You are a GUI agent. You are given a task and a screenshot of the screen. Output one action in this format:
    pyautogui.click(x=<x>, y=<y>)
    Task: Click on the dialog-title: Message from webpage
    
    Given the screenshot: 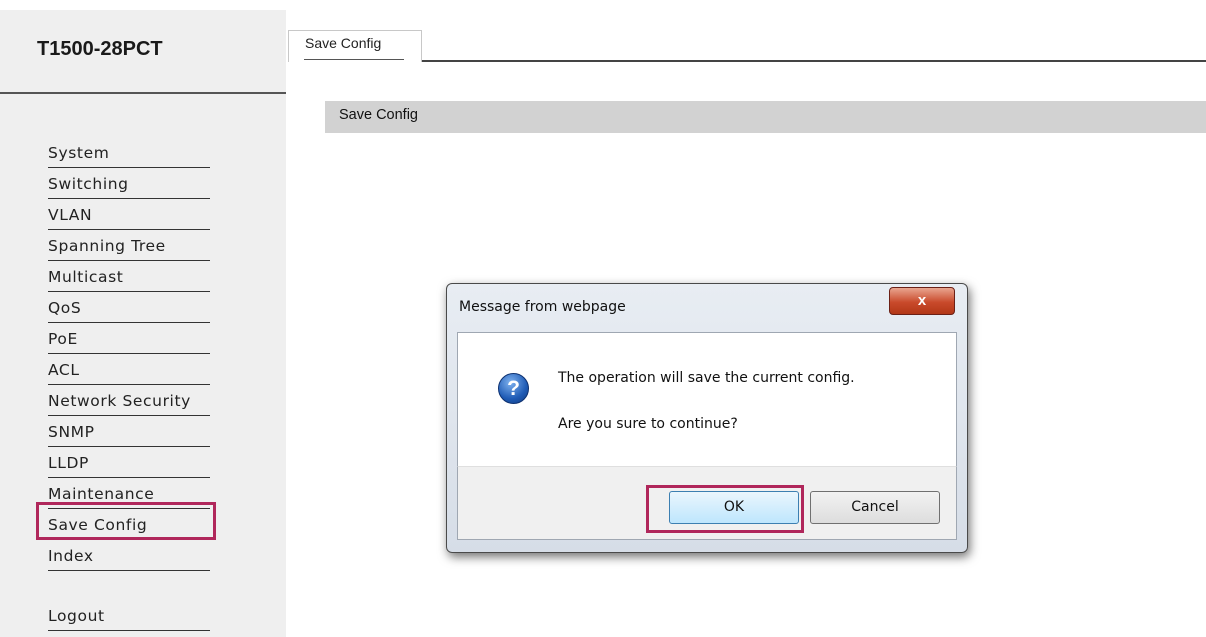 What is the action you would take?
    pyautogui.click(x=542, y=307)
    